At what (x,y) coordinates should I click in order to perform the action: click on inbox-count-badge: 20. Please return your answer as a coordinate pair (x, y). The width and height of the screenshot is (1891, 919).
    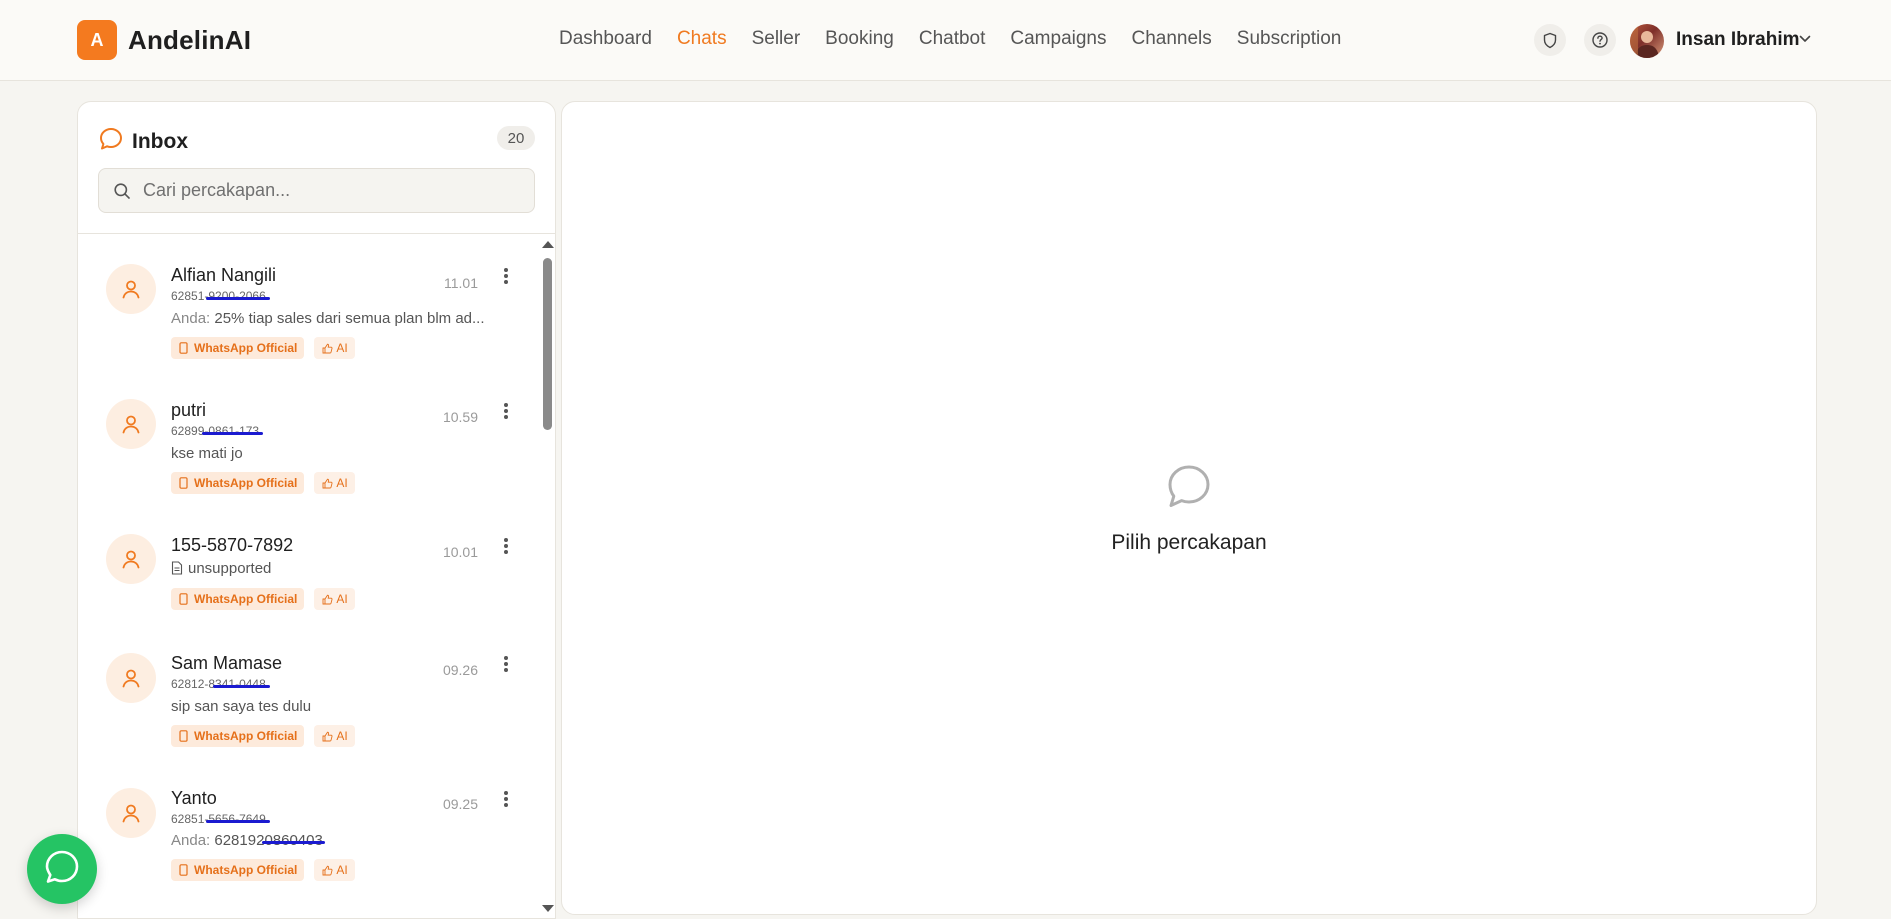
    Looking at the image, I should click on (516, 138).